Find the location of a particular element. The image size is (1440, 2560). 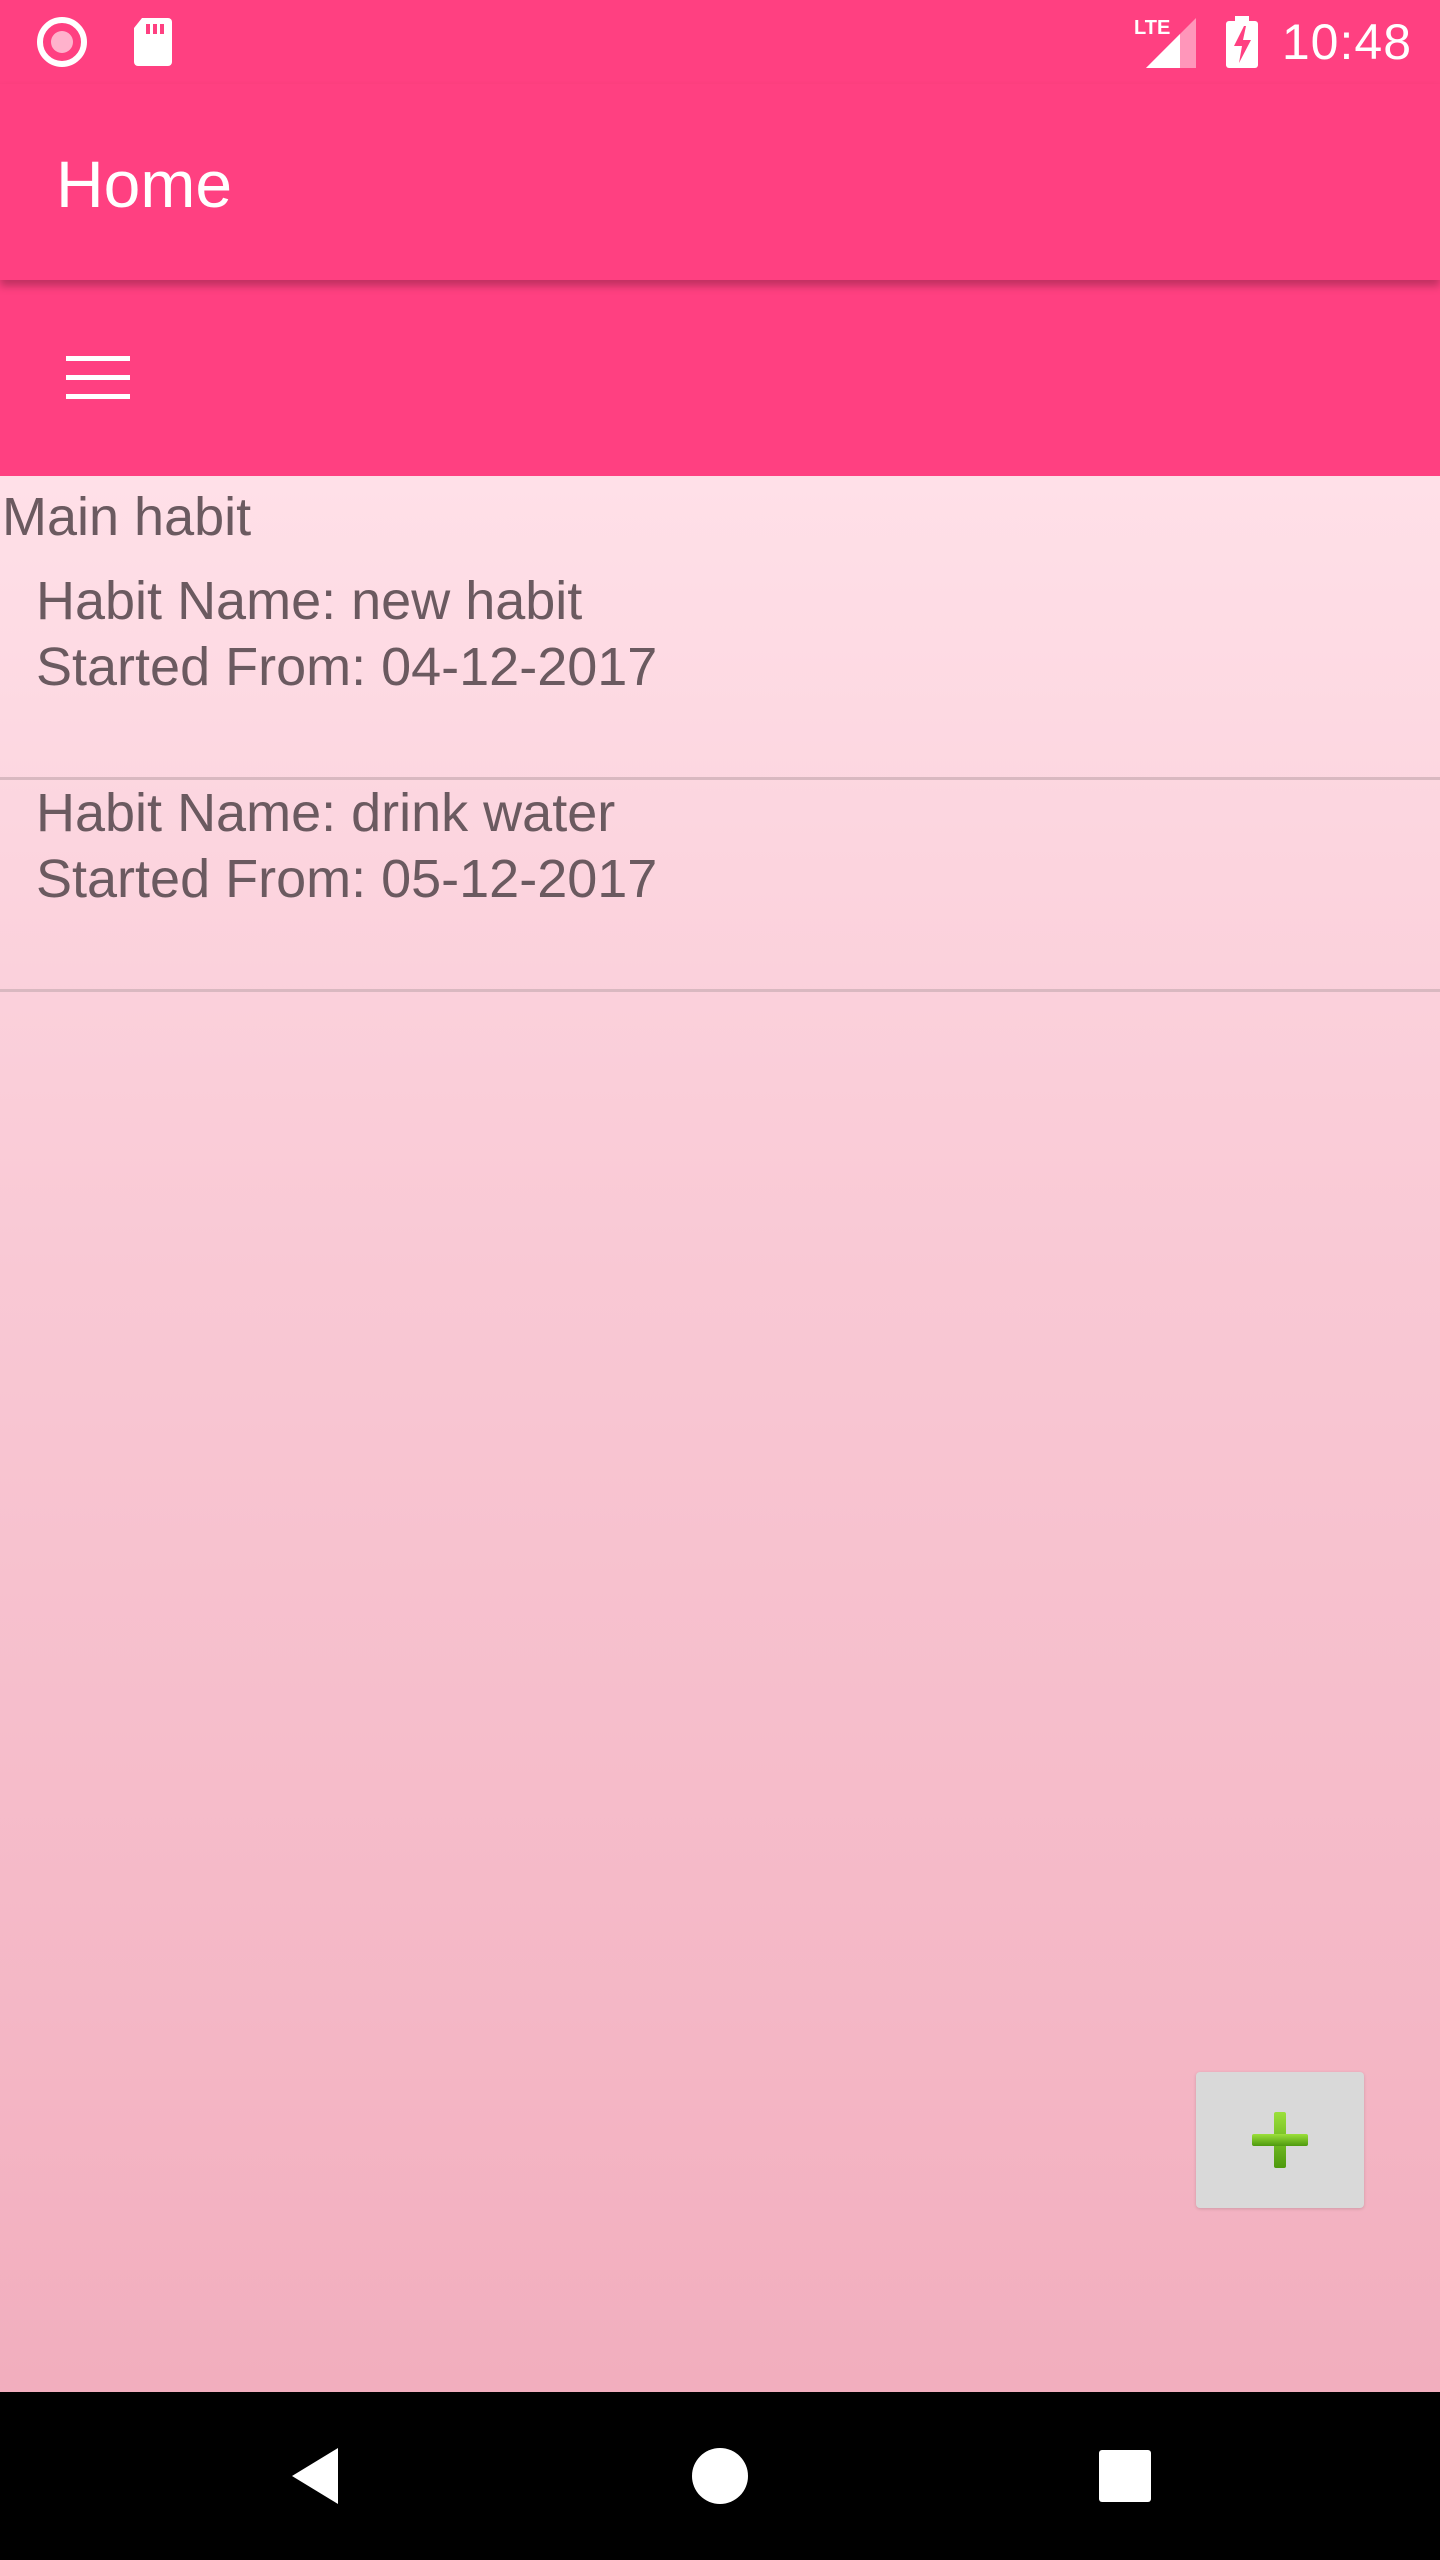

back-button is located at coordinates (316, 2476).